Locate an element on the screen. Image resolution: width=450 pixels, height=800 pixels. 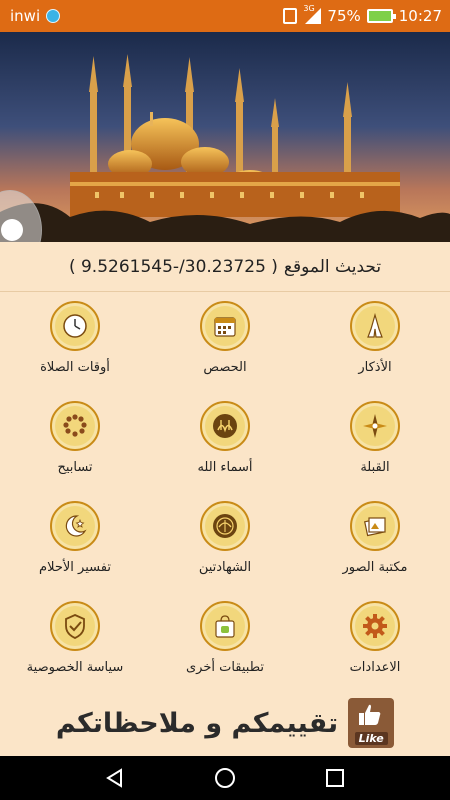
recents-icon is located at coordinates (335, 778).